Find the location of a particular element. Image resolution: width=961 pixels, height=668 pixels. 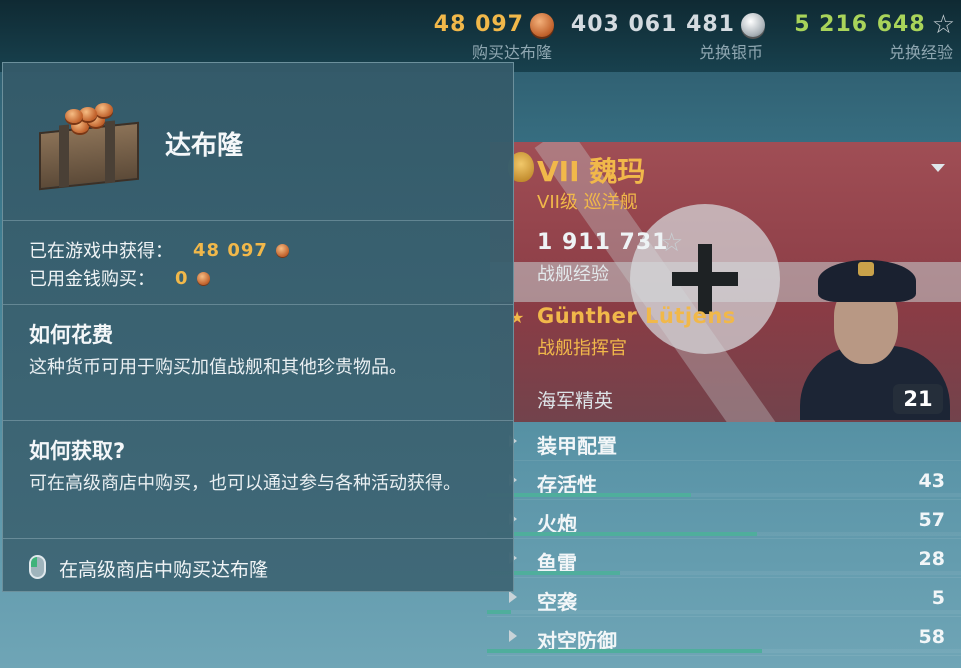

ship-class: VII级 巡洋舰 is located at coordinates (587, 202).